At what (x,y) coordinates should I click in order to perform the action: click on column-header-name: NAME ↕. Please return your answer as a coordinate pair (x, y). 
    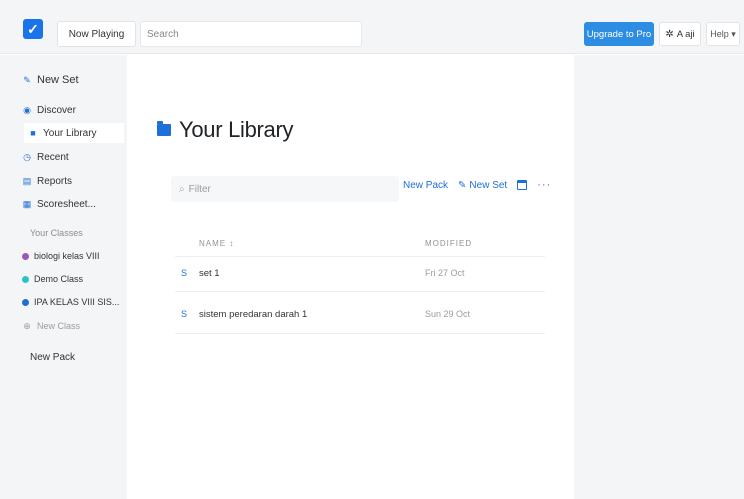
    Looking at the image, I should click on (216, 243).